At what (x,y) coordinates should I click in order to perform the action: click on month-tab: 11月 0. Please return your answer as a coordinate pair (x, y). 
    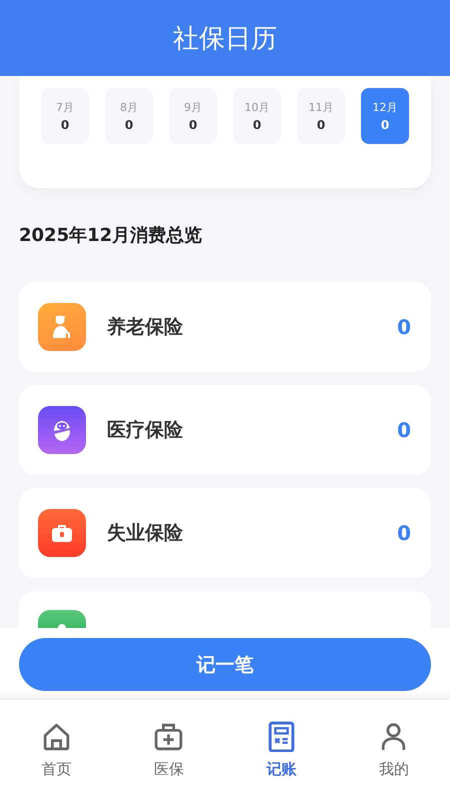
    Looking at the image, I should click on (321, 116).